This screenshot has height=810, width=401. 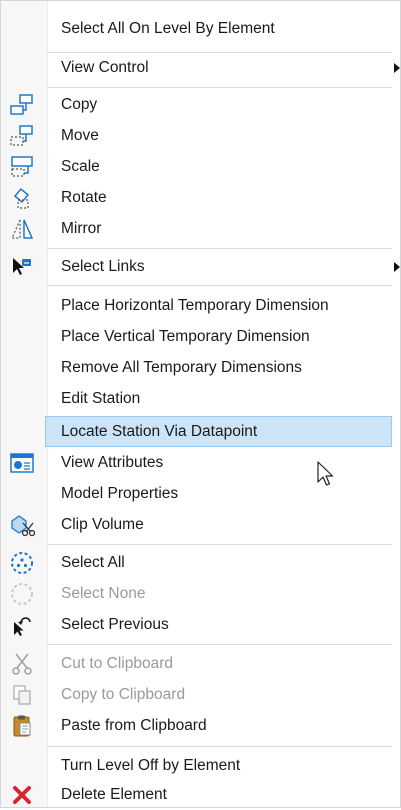 What do you see at coordinates (114, 794) in the screenshot?
I see `menu-item-label: Delete Element` at bounding box center [114, 794].